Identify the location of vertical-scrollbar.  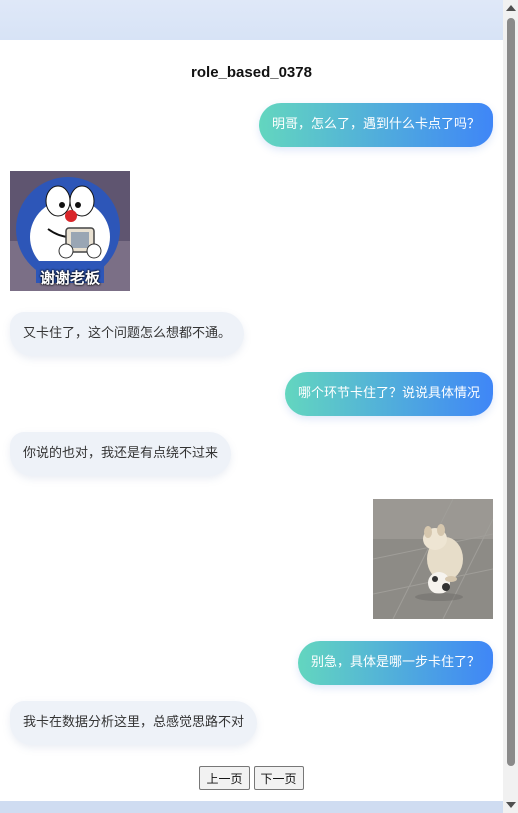
(510, 406).